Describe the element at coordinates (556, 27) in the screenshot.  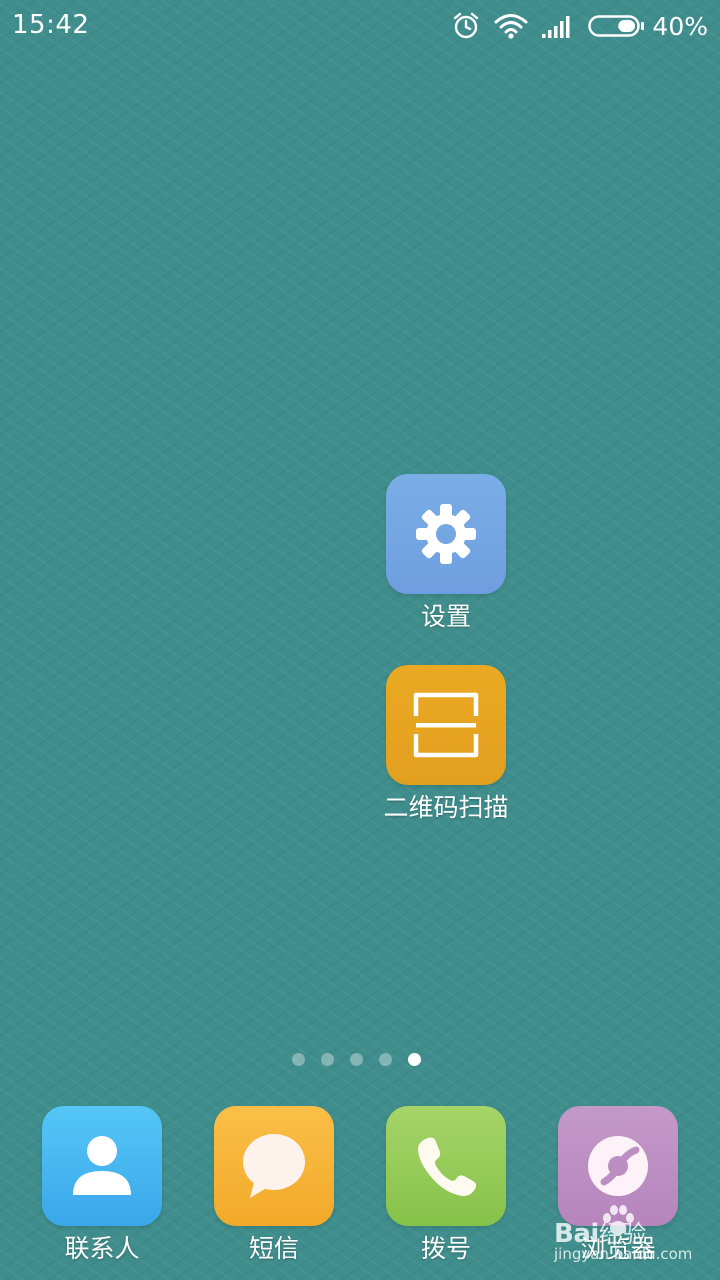
I see `signal-icon` at that location.